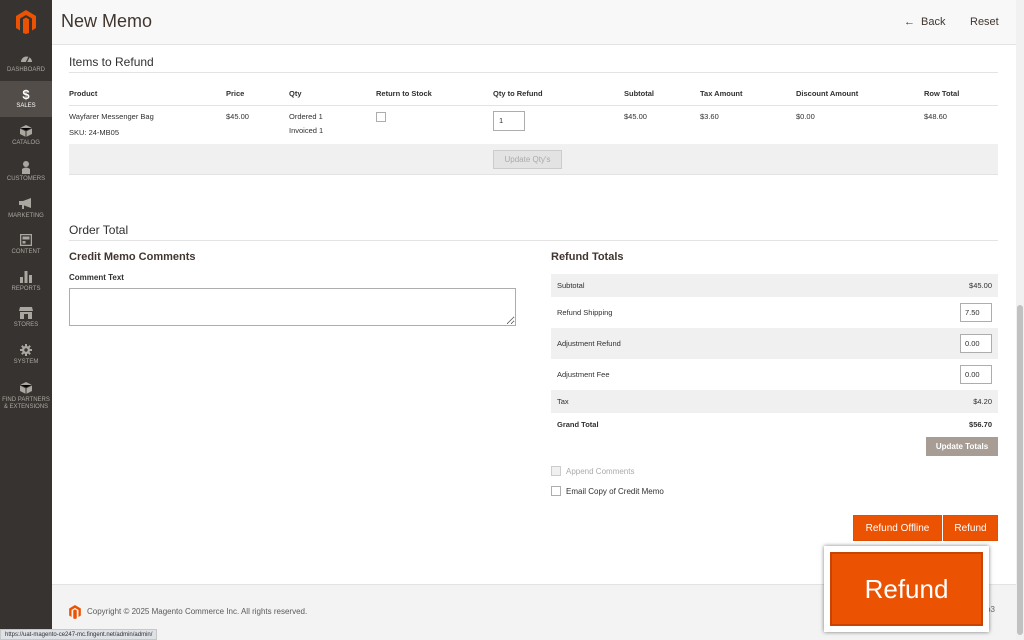  I want to click on nav-marketing: MARKETING, so click(26, 208).